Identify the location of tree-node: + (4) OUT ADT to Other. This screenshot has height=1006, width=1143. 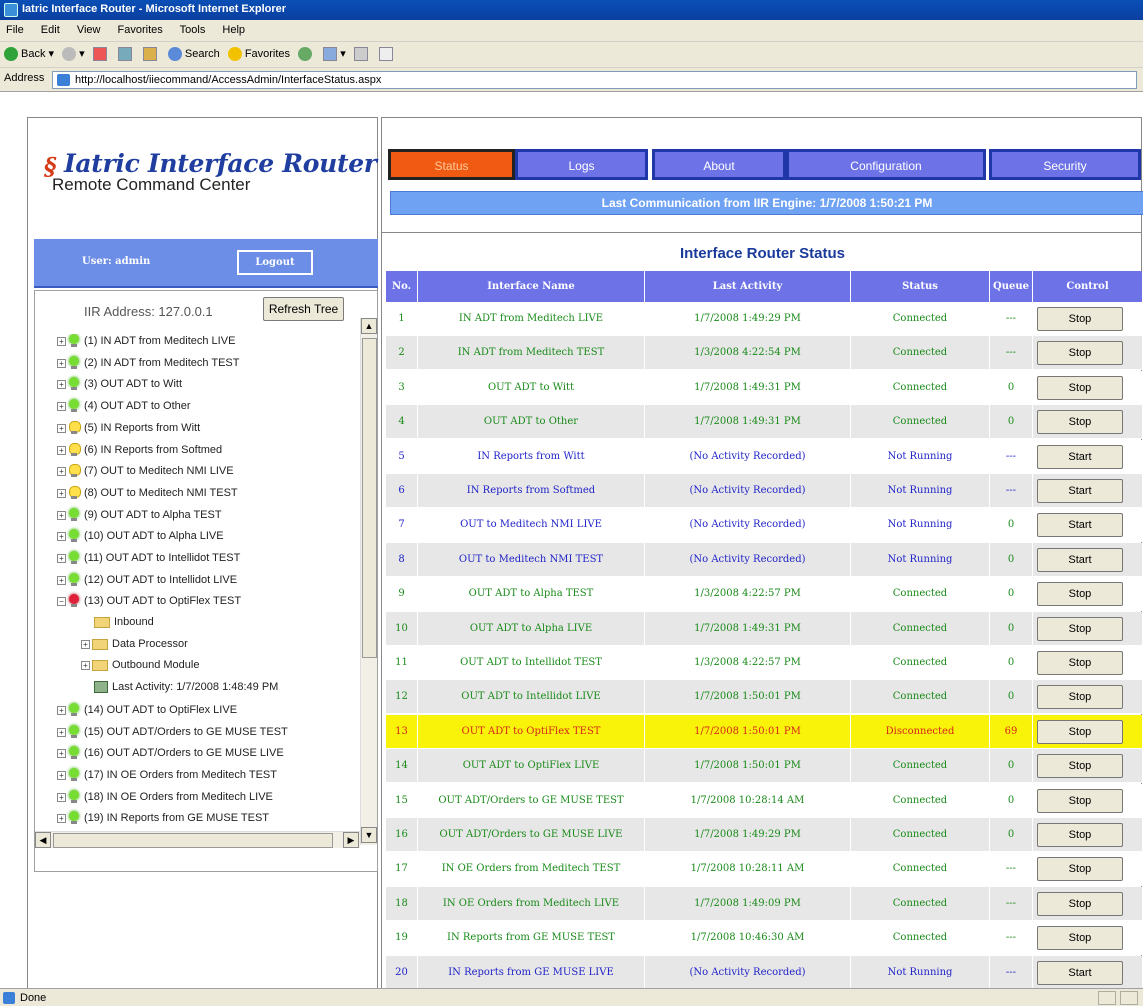
(124, 410).